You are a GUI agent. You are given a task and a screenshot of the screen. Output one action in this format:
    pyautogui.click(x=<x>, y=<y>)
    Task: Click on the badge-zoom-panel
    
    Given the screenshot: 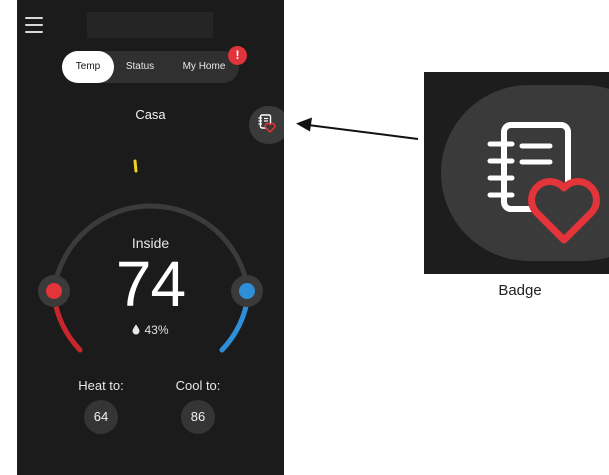 What is the action you would take?
    pyautogui.click(x=516, y=173)
    